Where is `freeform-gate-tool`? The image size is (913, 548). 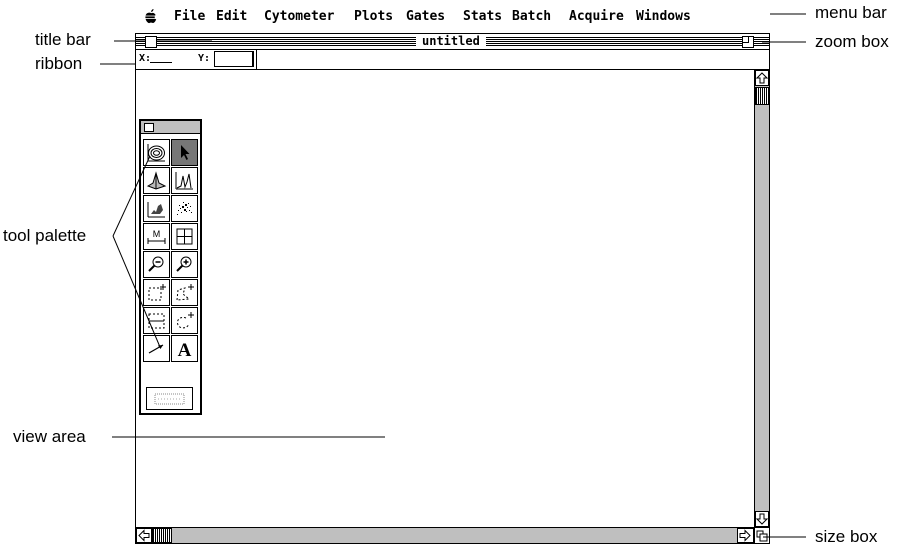
freeform-gate-tool is located at coordinates (184, 320).